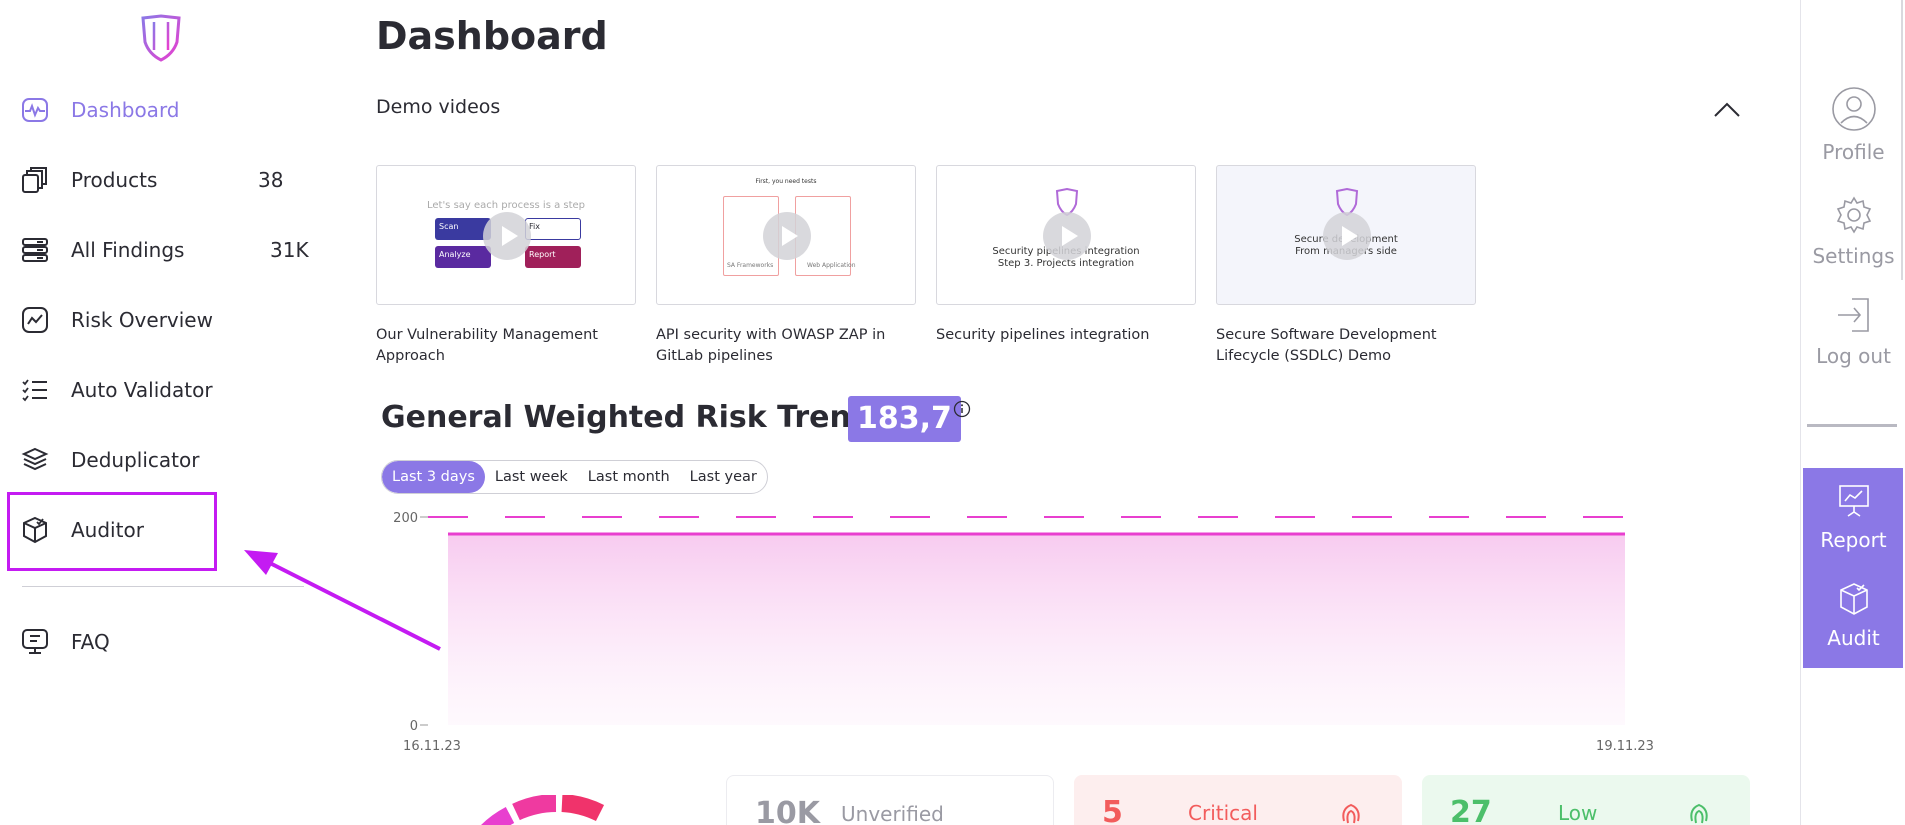  I want to click on range-tab-last-year: Last year, so click(723, 477).